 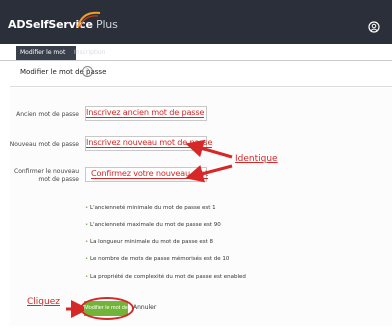 I want to click on new-password-label: Nouveau mot de passe, so click(x=44, y=144).